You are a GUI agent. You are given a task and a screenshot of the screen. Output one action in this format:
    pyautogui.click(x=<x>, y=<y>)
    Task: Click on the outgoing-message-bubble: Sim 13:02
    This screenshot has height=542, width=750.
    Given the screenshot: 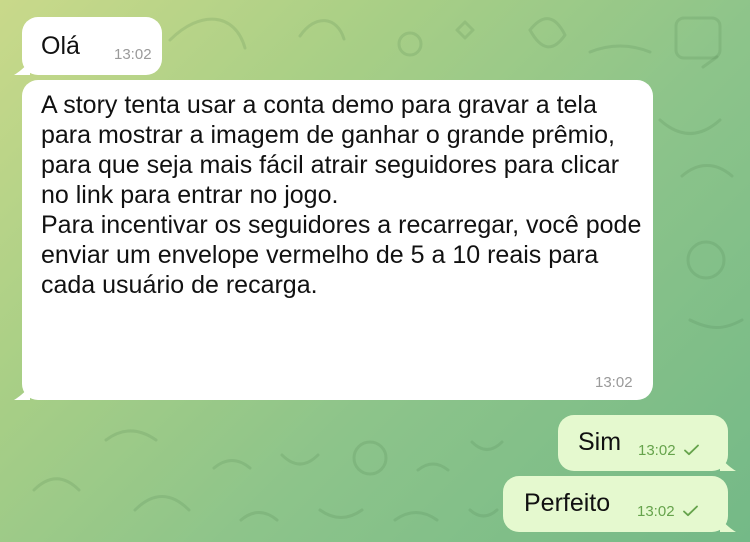 What is the action you would take?
    pyautogui.click(x=647, y=443)
    